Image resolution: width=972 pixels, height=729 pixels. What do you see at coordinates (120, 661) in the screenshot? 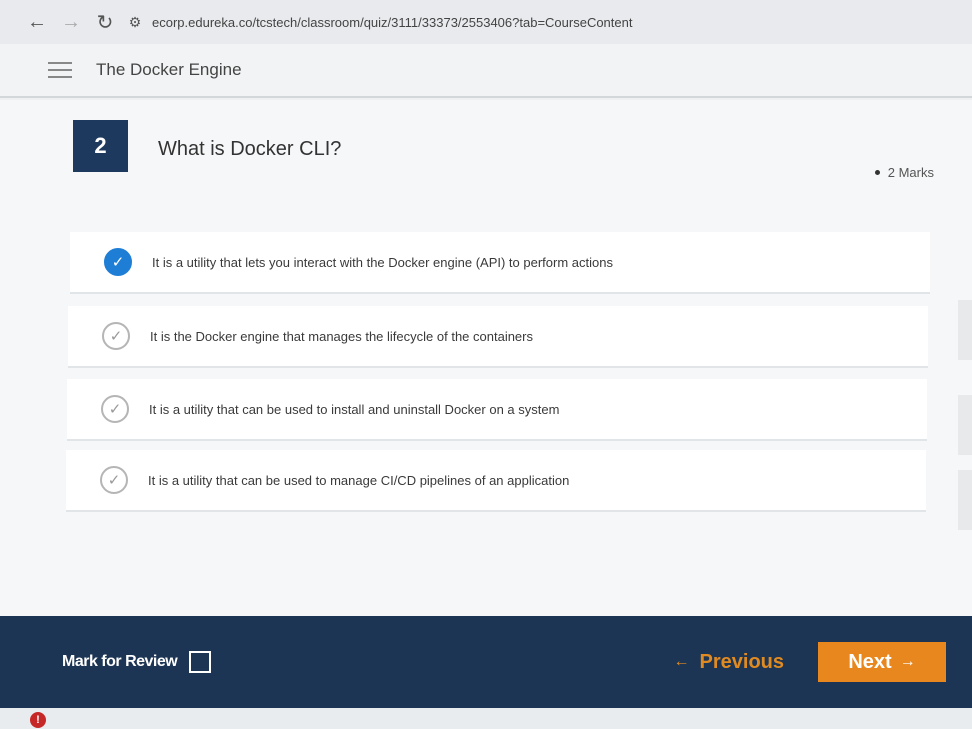
I see `mark-for-review-label: Mark for Review` at bounding box center [120, 661].